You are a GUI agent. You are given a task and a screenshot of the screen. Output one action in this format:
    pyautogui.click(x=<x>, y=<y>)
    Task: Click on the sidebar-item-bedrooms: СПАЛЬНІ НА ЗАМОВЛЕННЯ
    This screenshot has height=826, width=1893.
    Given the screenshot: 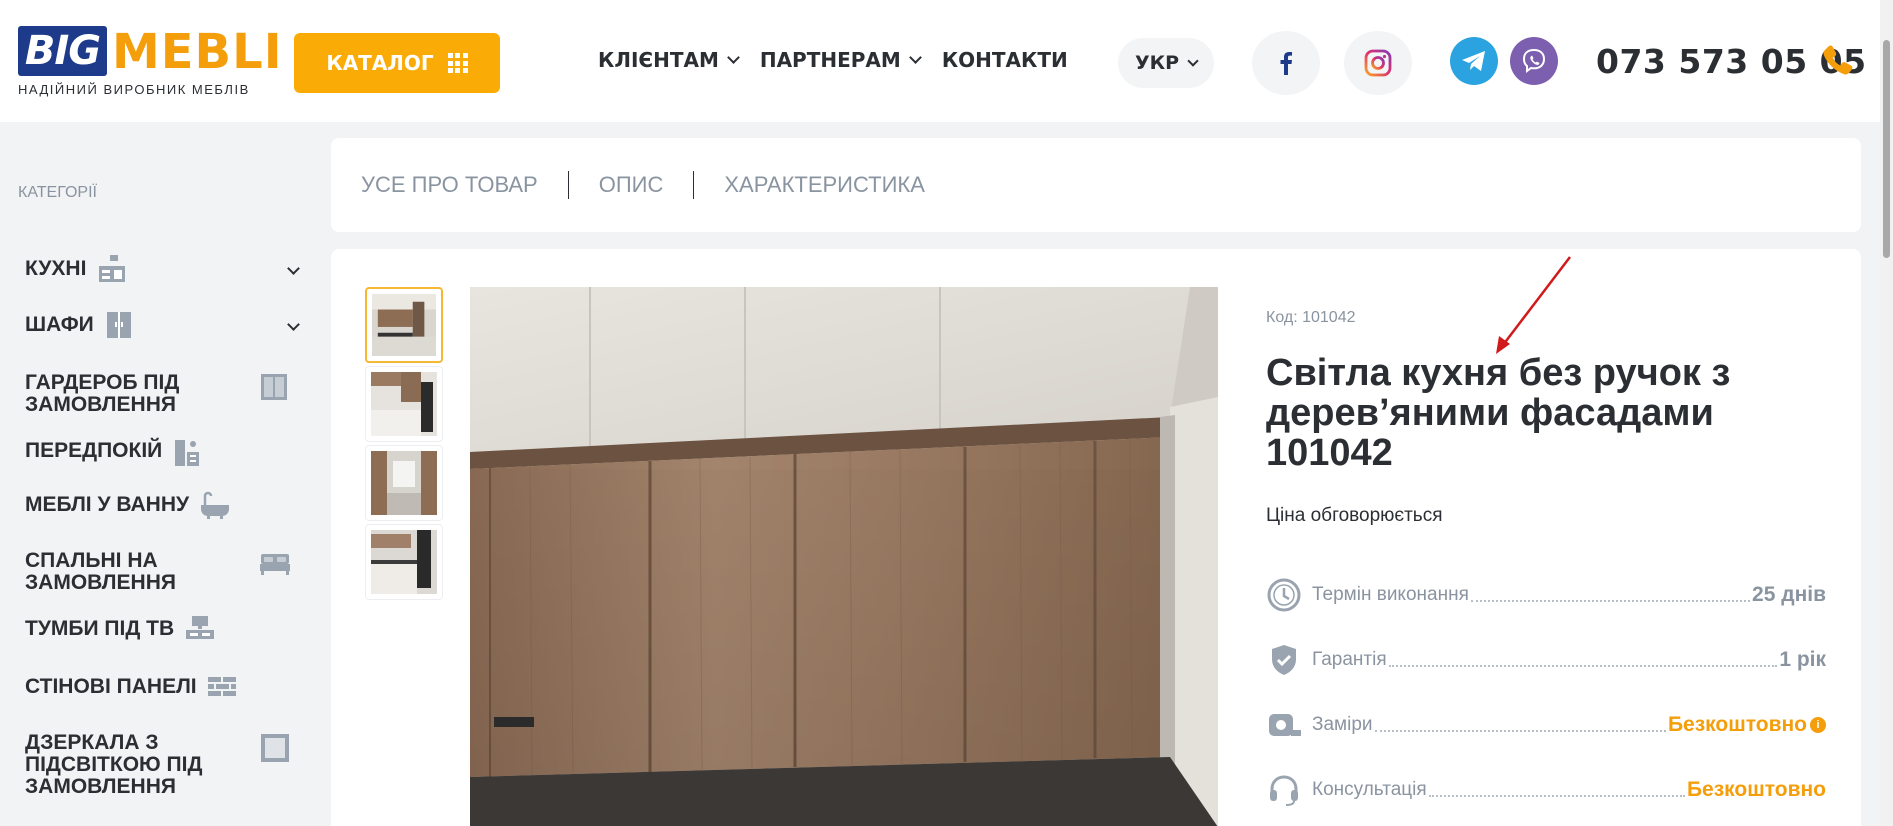 What is the action you would take?
    pyautogui.click(x=167, y=572)
    